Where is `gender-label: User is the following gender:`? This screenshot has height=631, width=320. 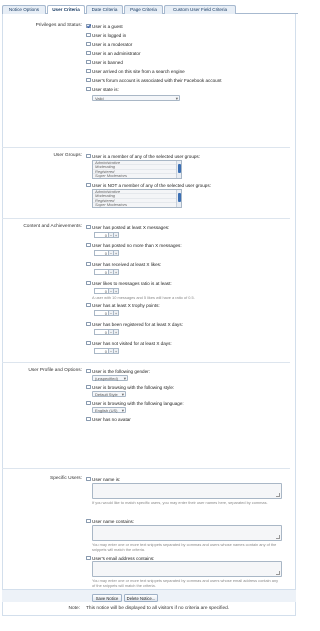 gender-label: User is the following gender: is located at coordinates (121, 371).